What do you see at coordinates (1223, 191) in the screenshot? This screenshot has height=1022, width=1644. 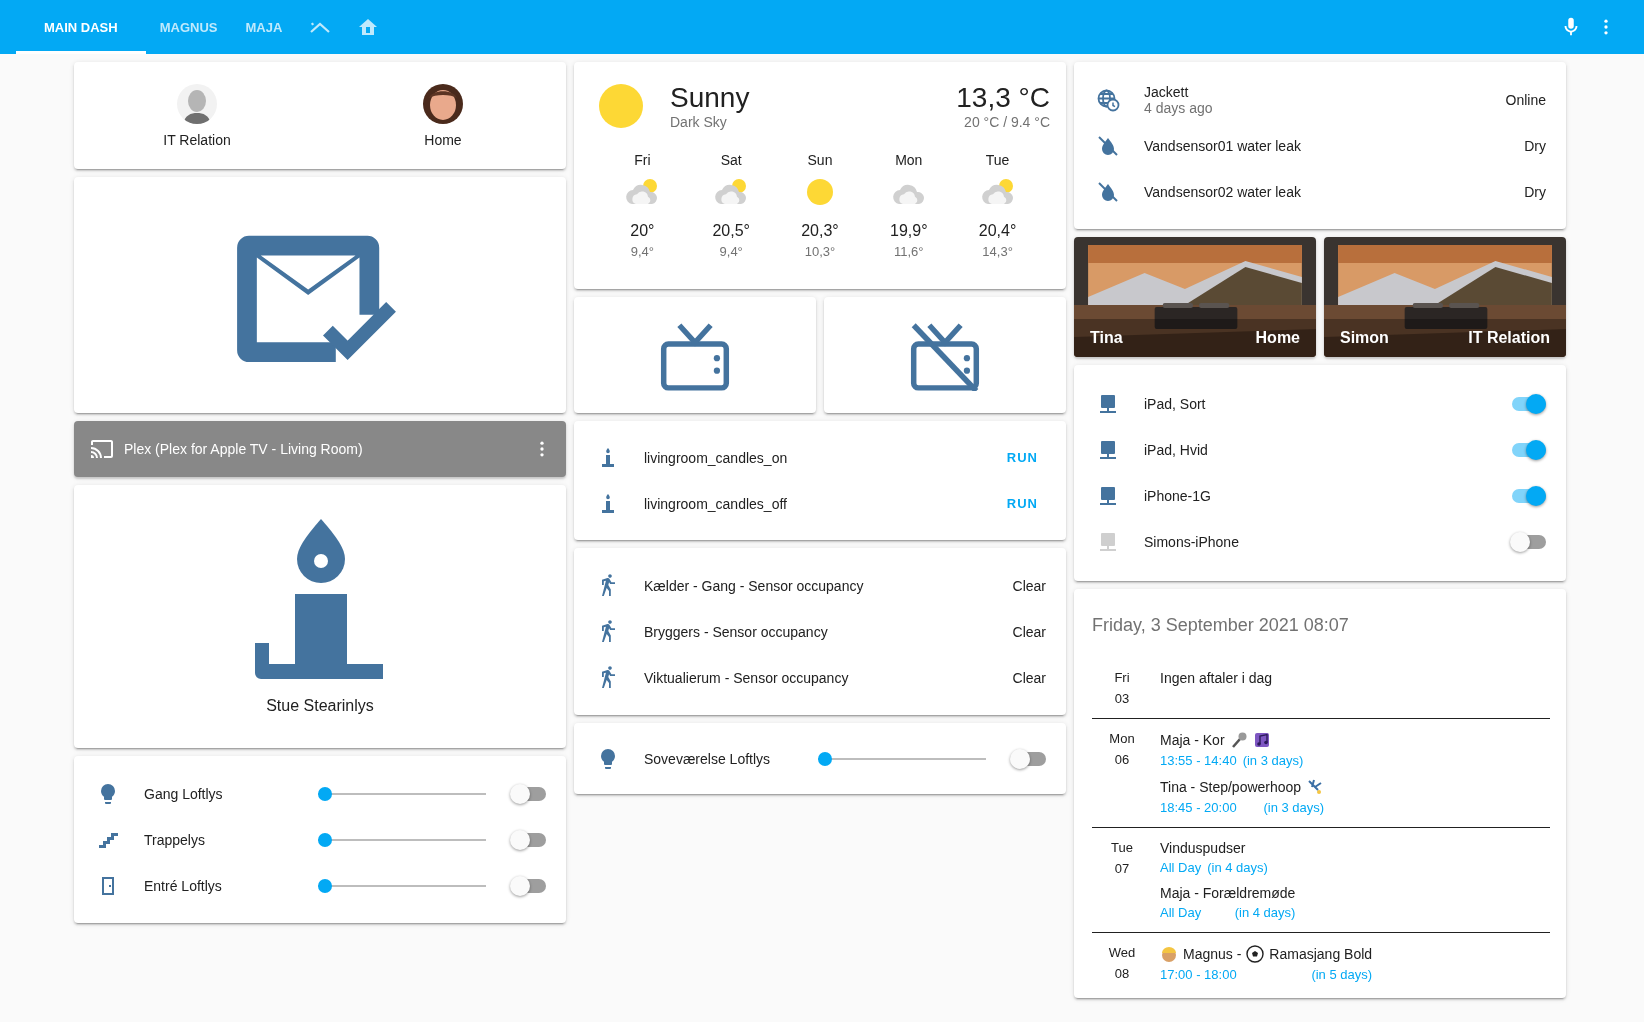 I see `entity-name: Vandsensor02 water leak` at bounding box center [1223, 191].